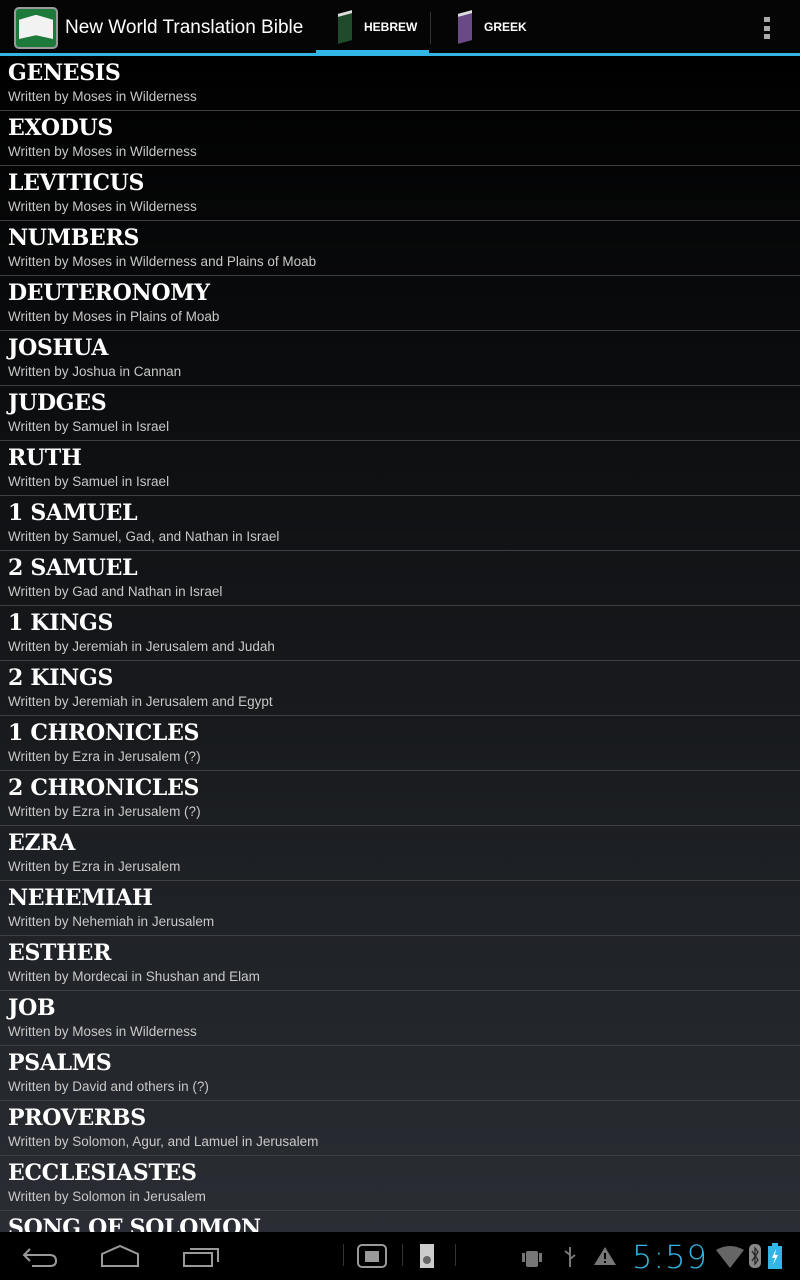 This screenshot has height=1280, width=800. I want to click on book-row: PSALMS Written by David and others in (?), so click(400, 1073).